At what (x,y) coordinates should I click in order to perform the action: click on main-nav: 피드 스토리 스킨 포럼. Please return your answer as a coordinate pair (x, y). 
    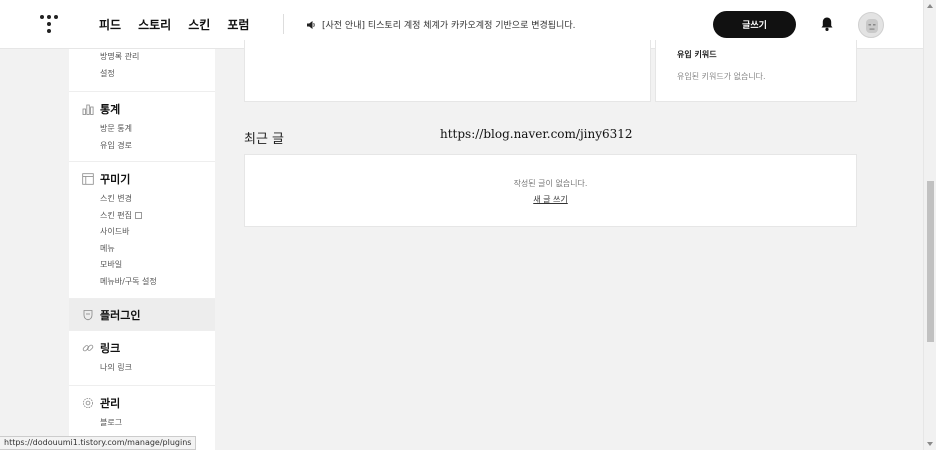
    Looking at the image, I should click on (174, 24).